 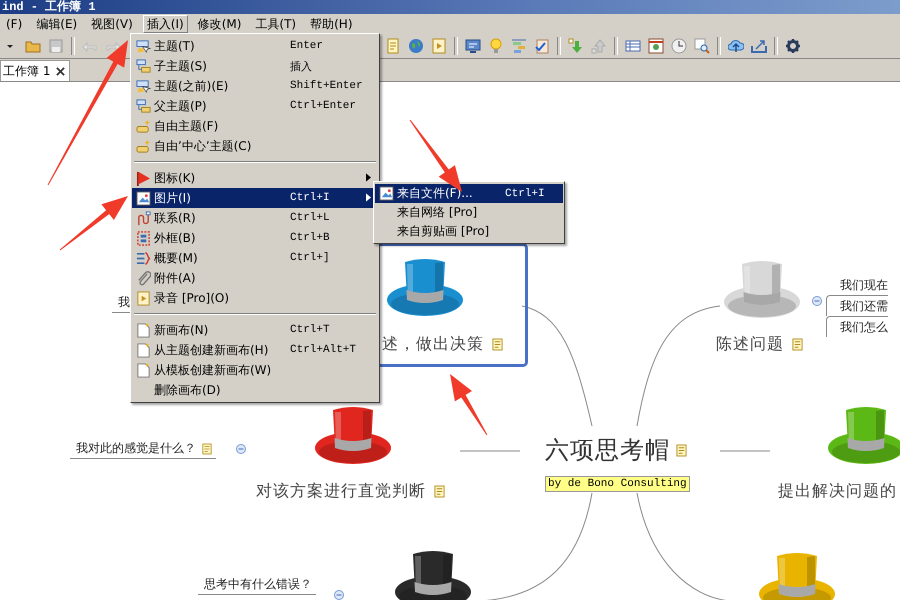 What do you see at coordinates (255, 146) in the screenshot?
I see `menu-item: 自由’中心’主题(C)` at bounding box center [255, 146].